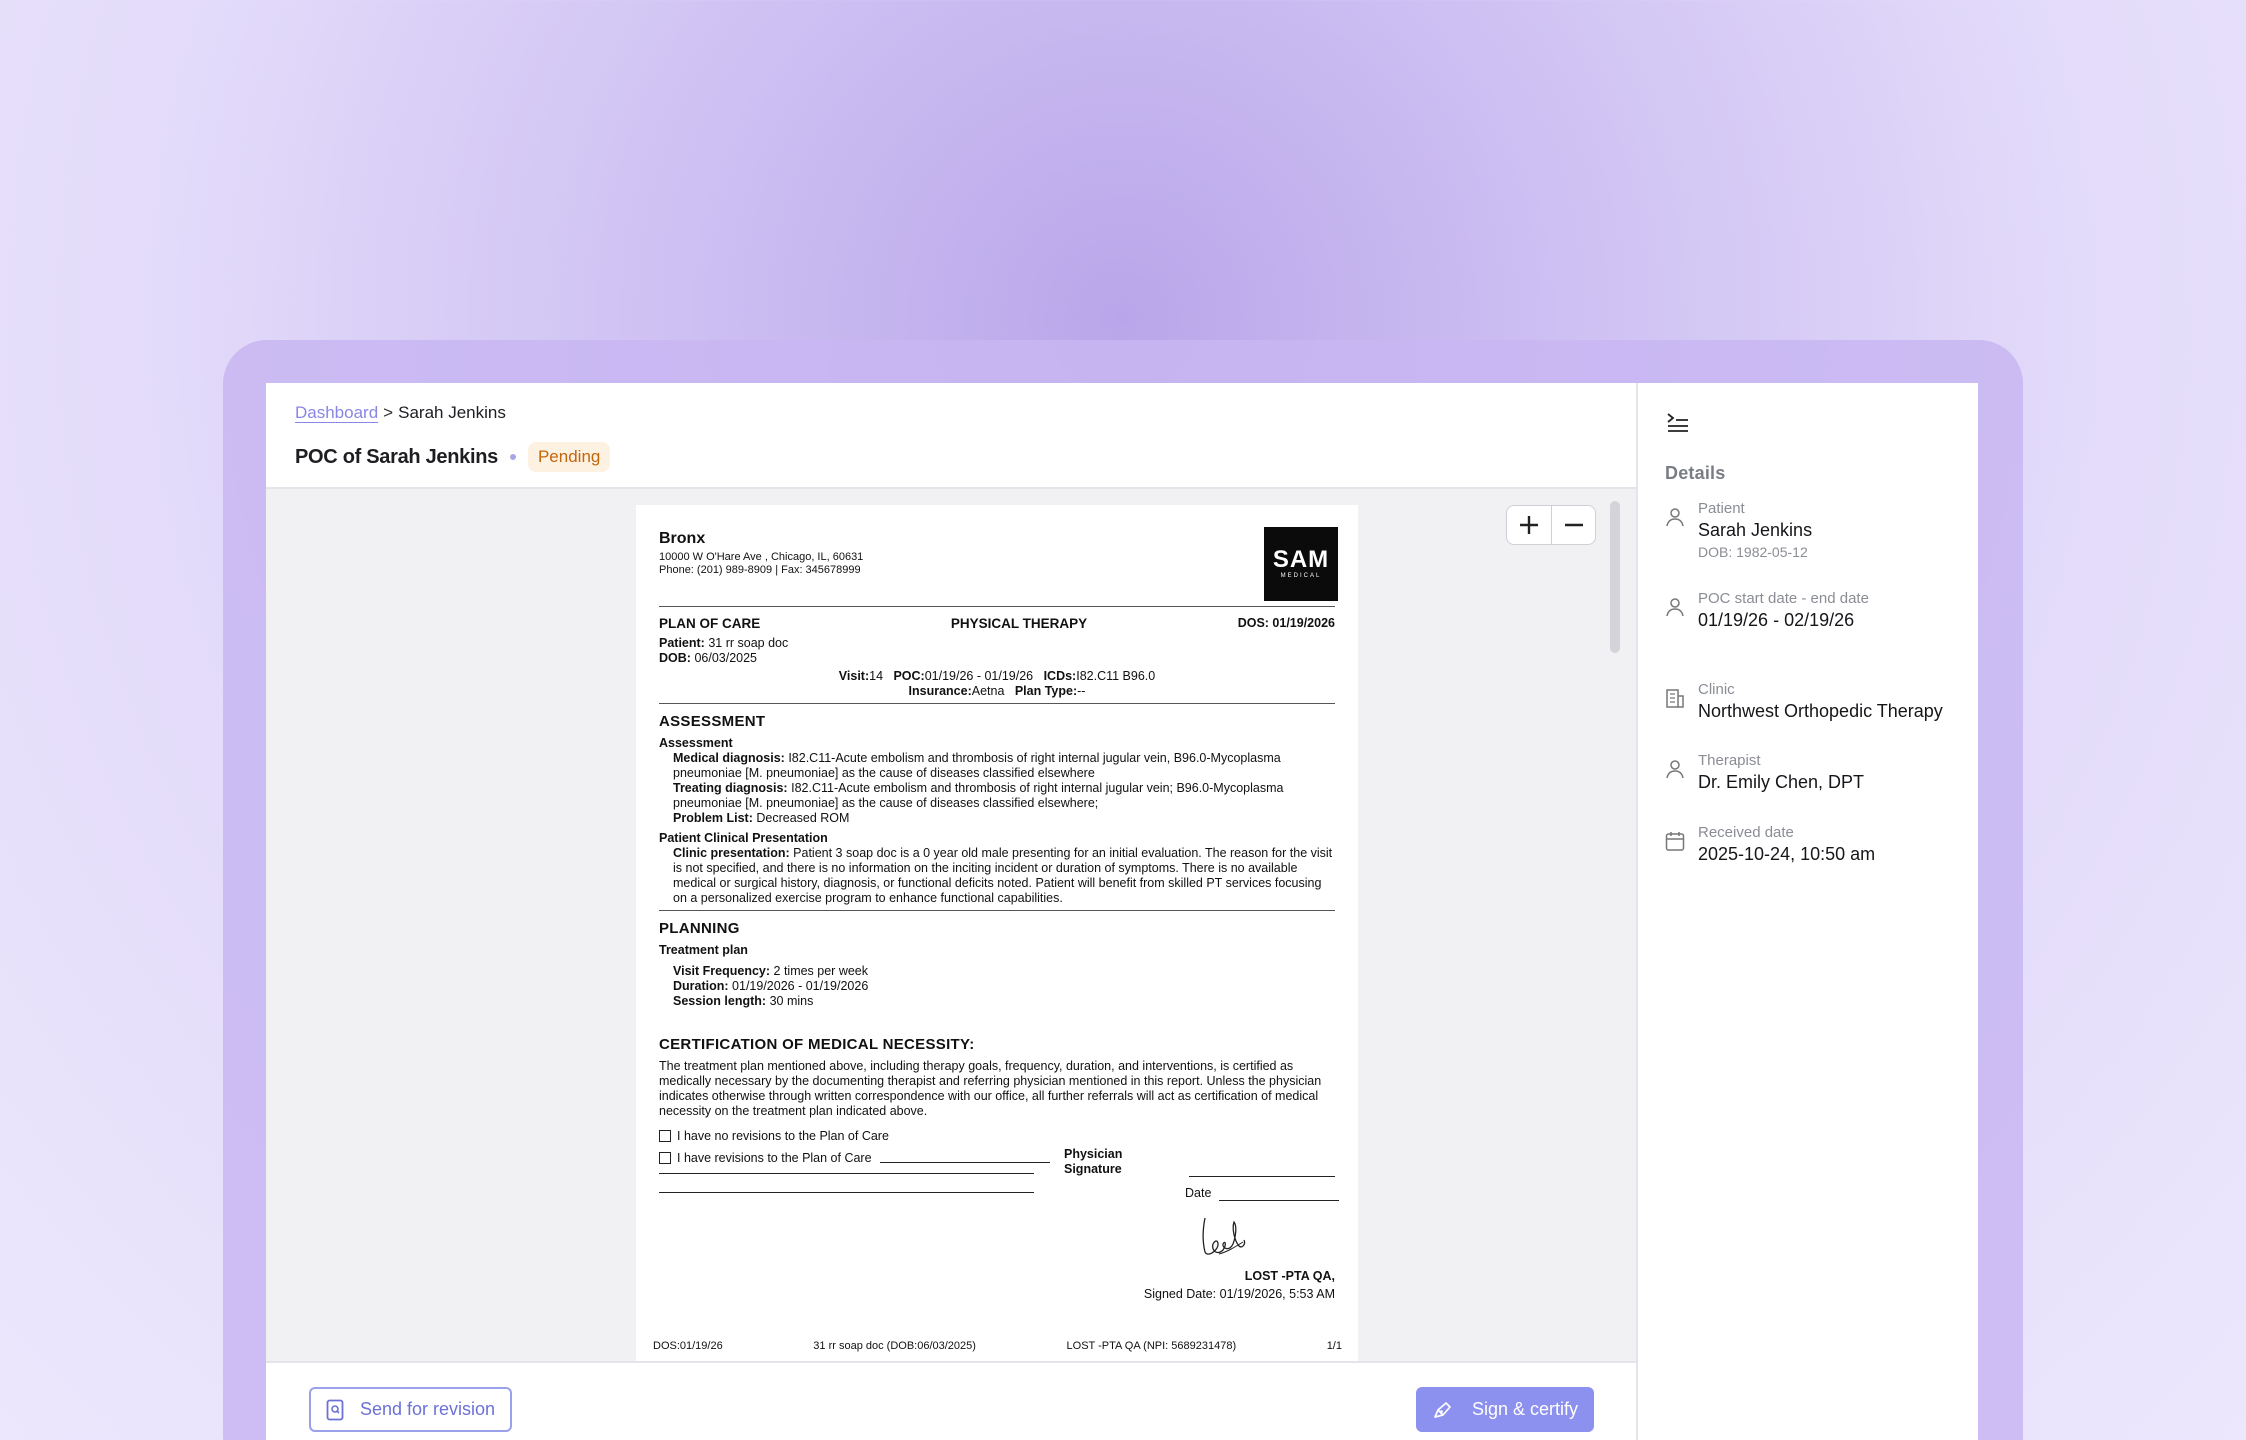 Image resolution: width=2246 pixels, height=1440 pixels. Describe the element at coordinates (1781, 782) in the screenshot. I see `therapist-value: Dr. Emily Chen, DPT` at that location.